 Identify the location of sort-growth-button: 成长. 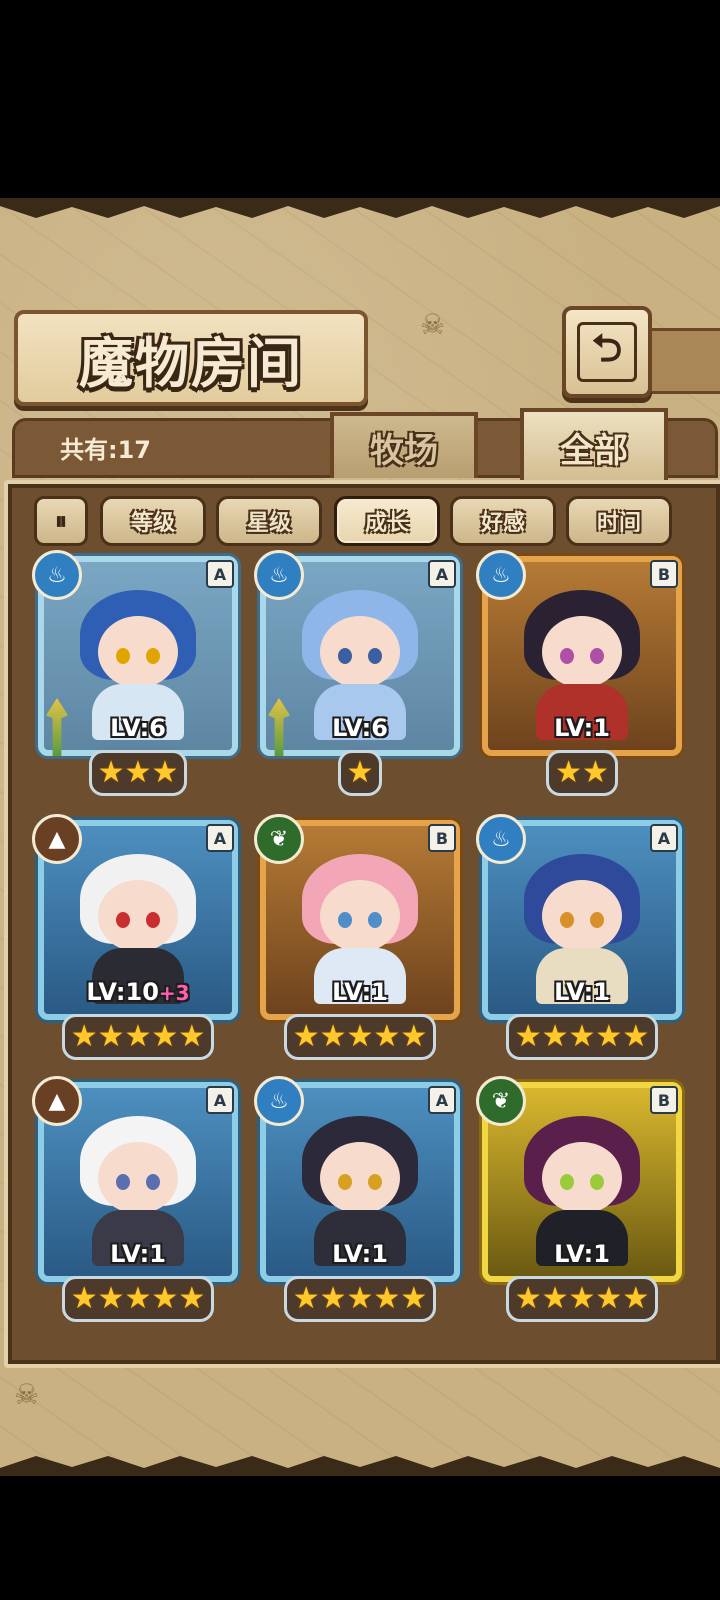
(387, 521).